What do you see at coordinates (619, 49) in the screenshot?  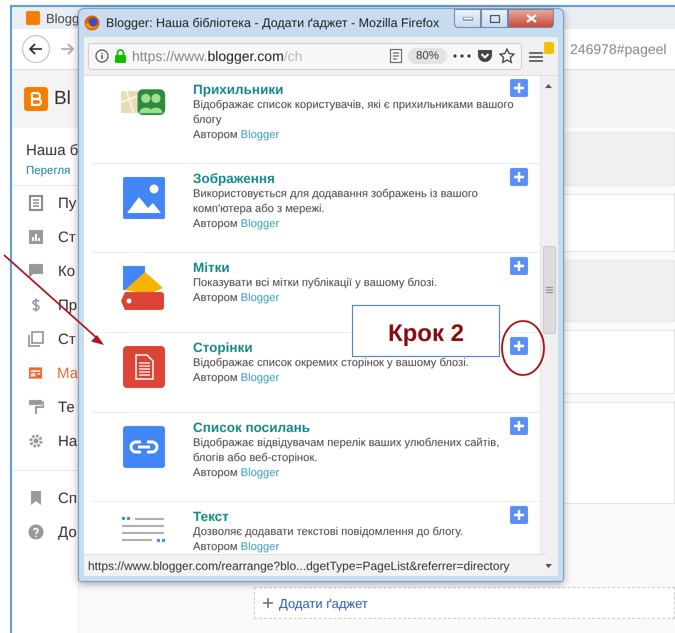 I see `address-text: 246978#pageel` at bounding box center [619, 49].